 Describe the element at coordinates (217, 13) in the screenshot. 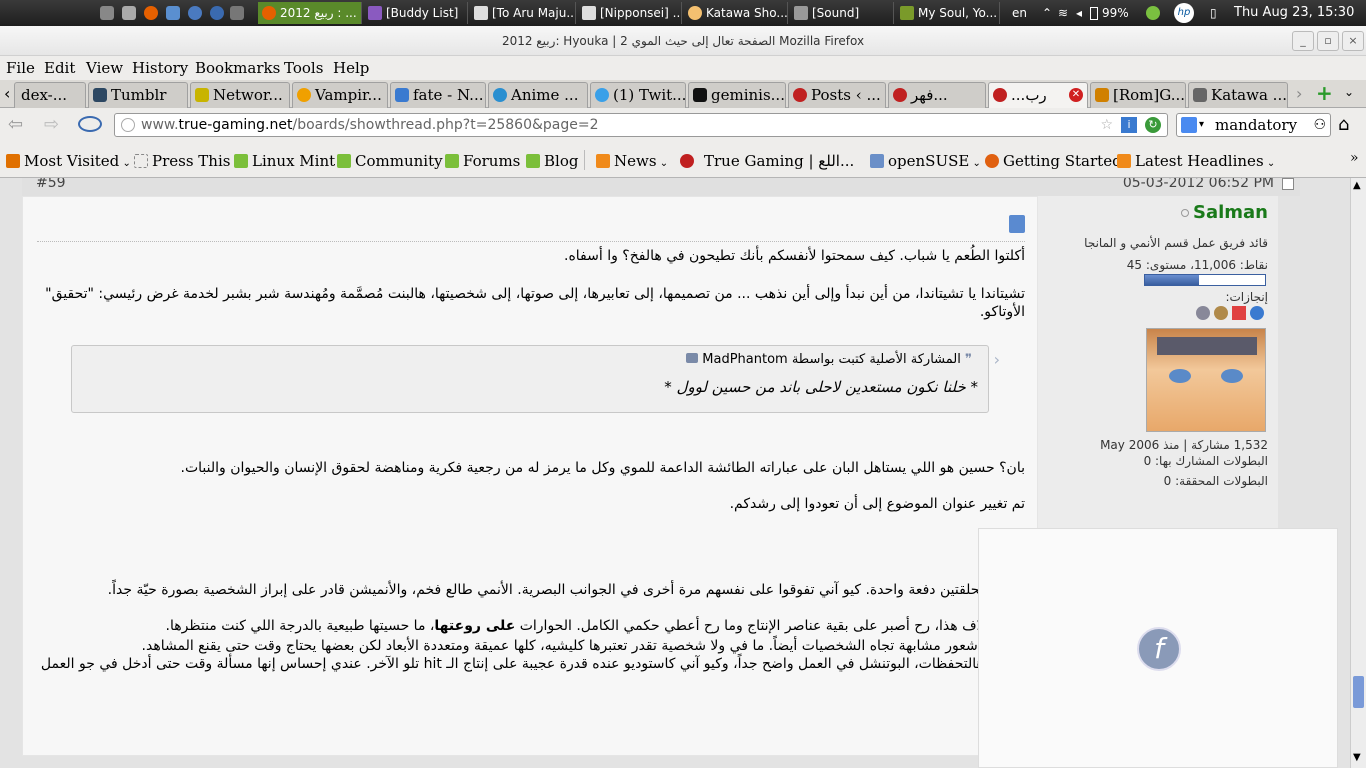

I see `media-icon` at that location.